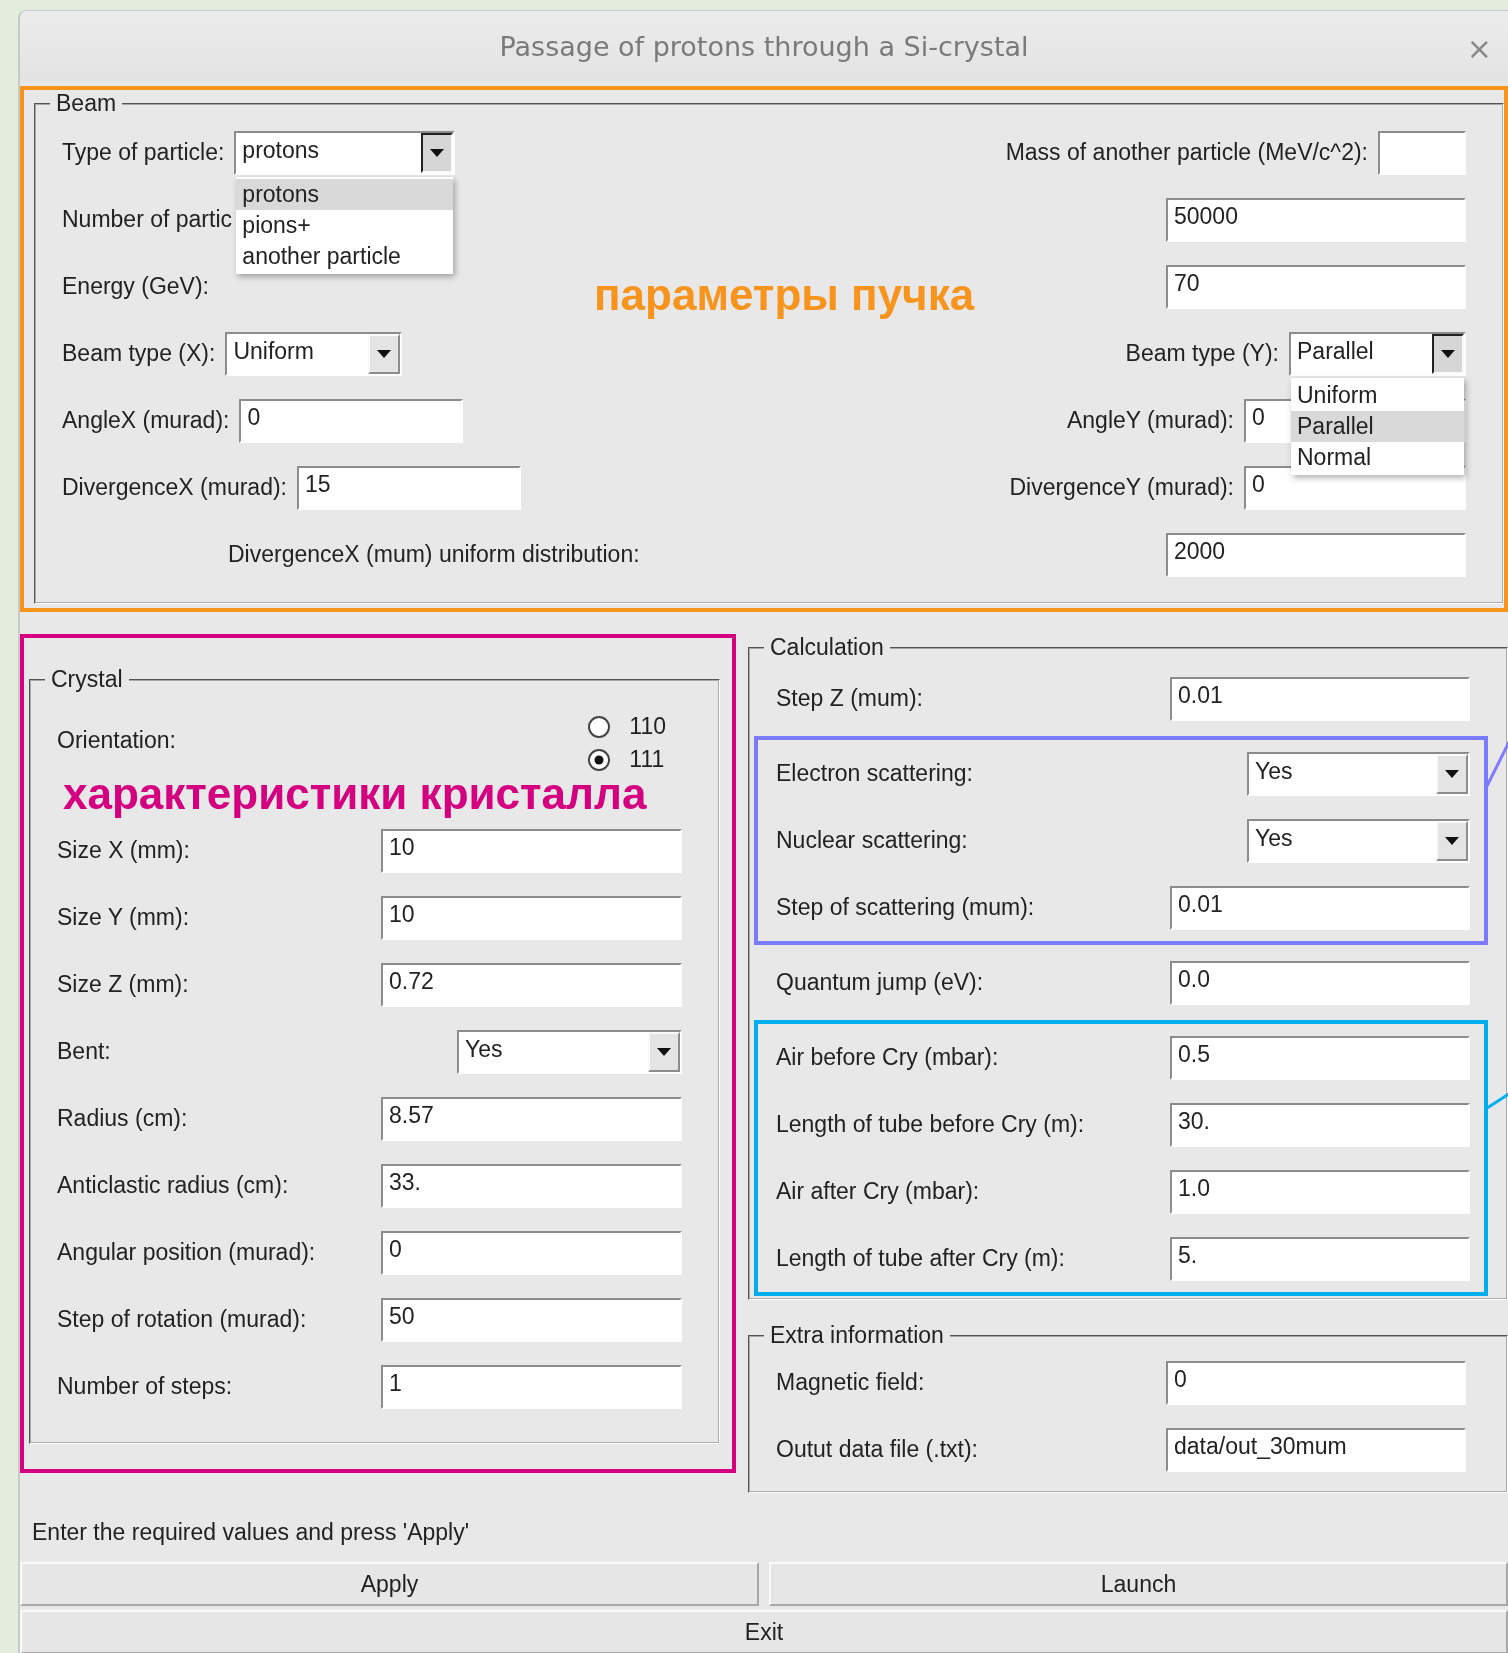 The height and width of the screenshot is (1653, 1508). Describe the element at coordinates (1316, 1449) in the screenshot. I see `input-field: data/out_30mum` at that location.